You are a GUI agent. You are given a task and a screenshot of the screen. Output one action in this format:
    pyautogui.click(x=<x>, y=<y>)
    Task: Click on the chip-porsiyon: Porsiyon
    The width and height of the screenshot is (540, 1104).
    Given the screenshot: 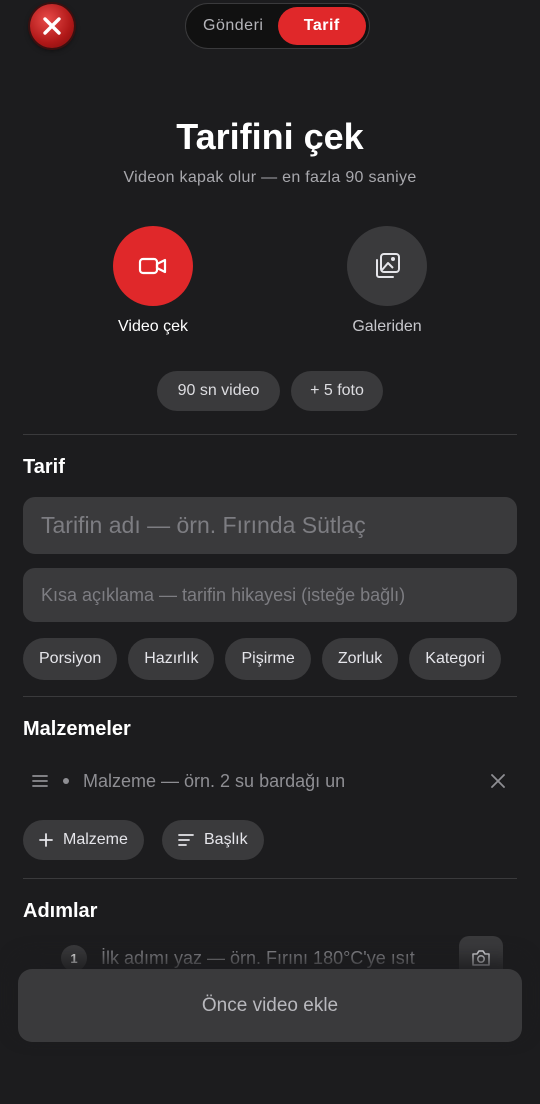 What is the action you would take?
    pyautogui.click(x=70, y=659)
    